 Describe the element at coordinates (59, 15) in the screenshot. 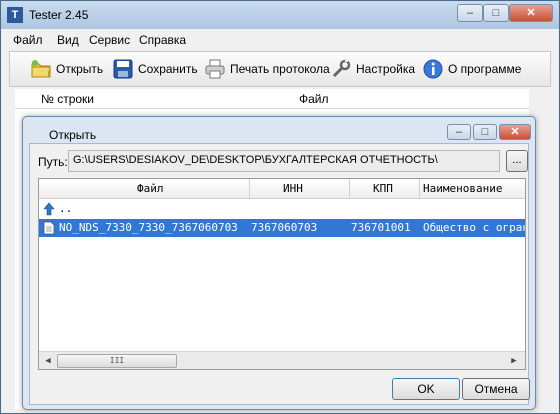

I see `window-title: Tester 2.45` at that location.